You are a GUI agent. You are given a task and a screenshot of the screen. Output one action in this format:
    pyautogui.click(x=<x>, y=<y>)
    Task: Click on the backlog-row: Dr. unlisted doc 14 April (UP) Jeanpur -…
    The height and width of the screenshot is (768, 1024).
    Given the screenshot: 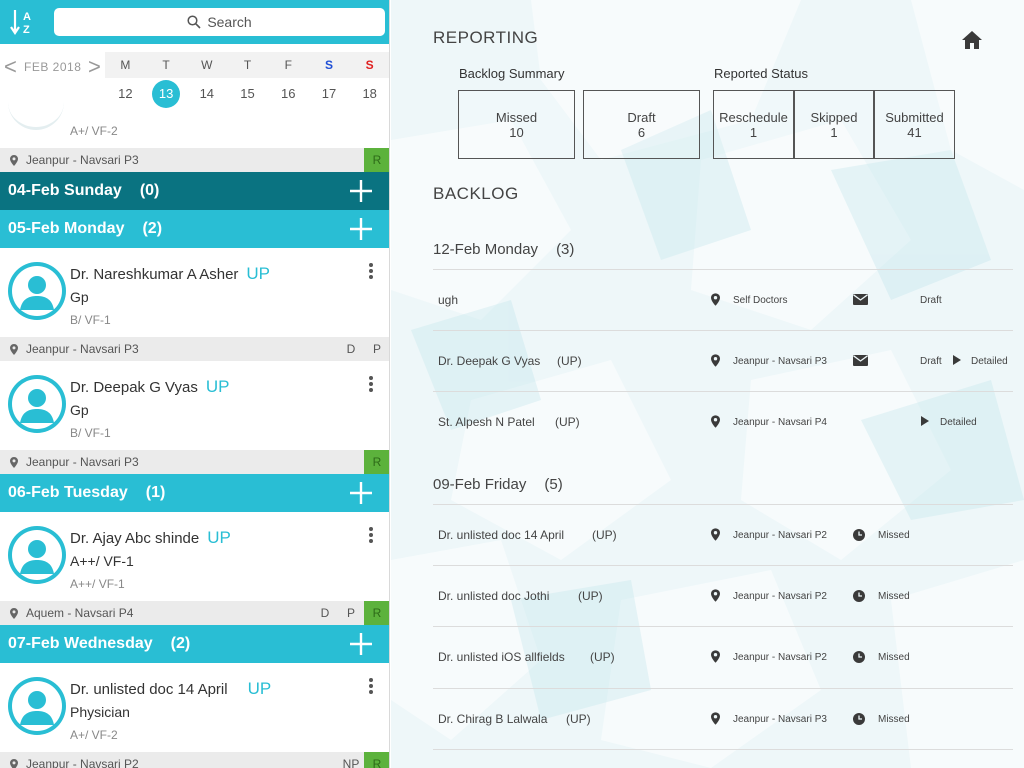 What is the action you would take?
    pyautogui.click(x=723, y=534)
    